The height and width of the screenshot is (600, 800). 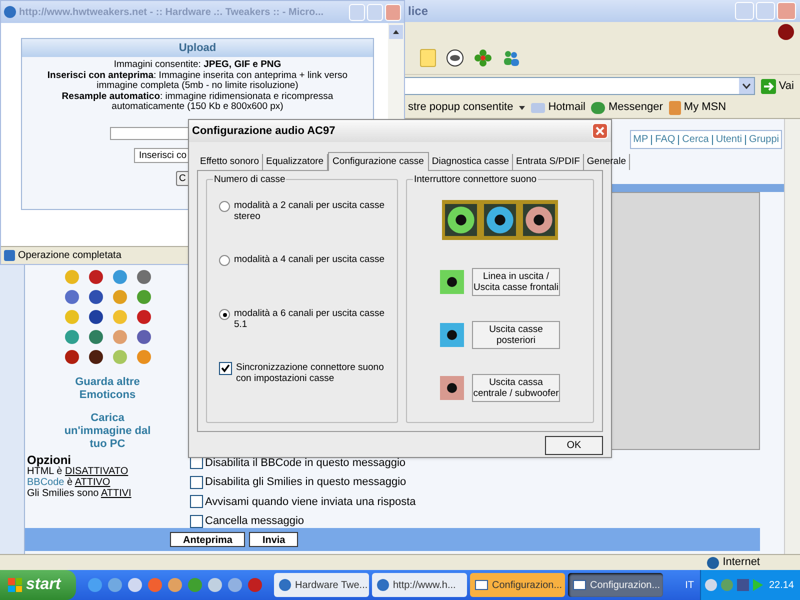 What do you see at coordinates (108, 431) in the screenshot?
I see `emoticon-link: Carica un'immagine dal tuo PC` at bounding box center [108, 431].